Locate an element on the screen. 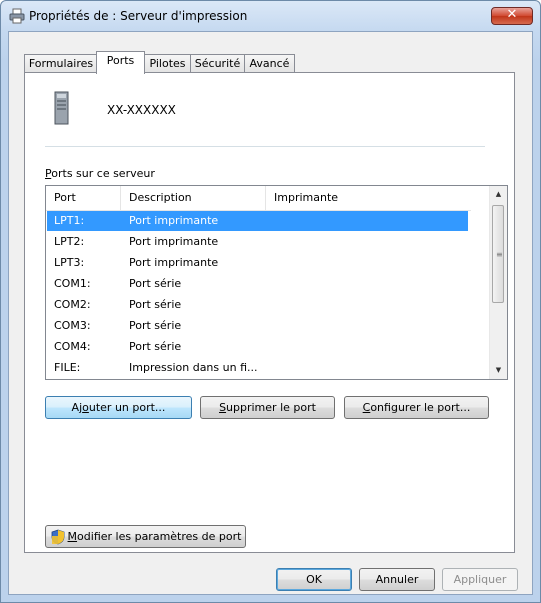 The image size is (541, 603). delete-port-button: Supprimer le port is located at coordinates (267, 407).